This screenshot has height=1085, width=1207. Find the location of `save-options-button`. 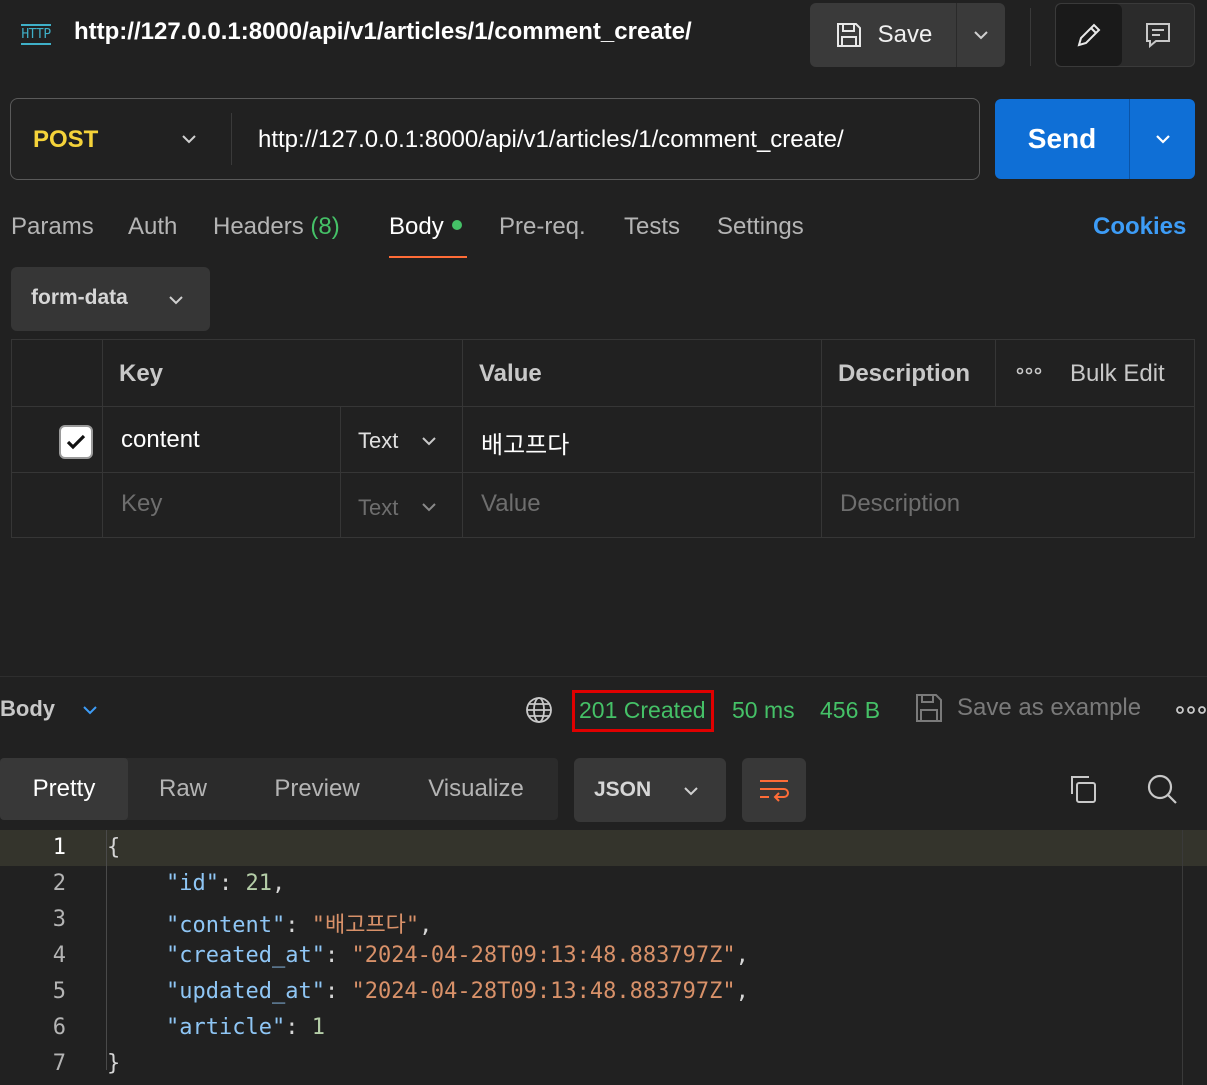

save-options-button is located at coordinates (980, 35).